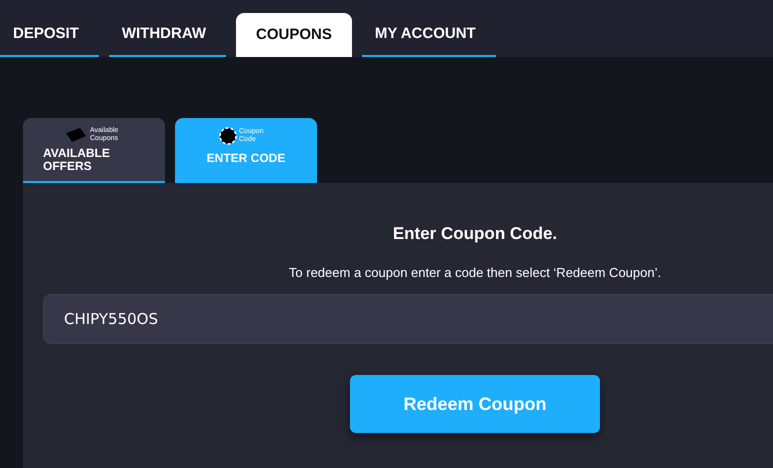  Describe the element at coordinates (76, 135) in the screenshot. I see `tag-icon` at that location.